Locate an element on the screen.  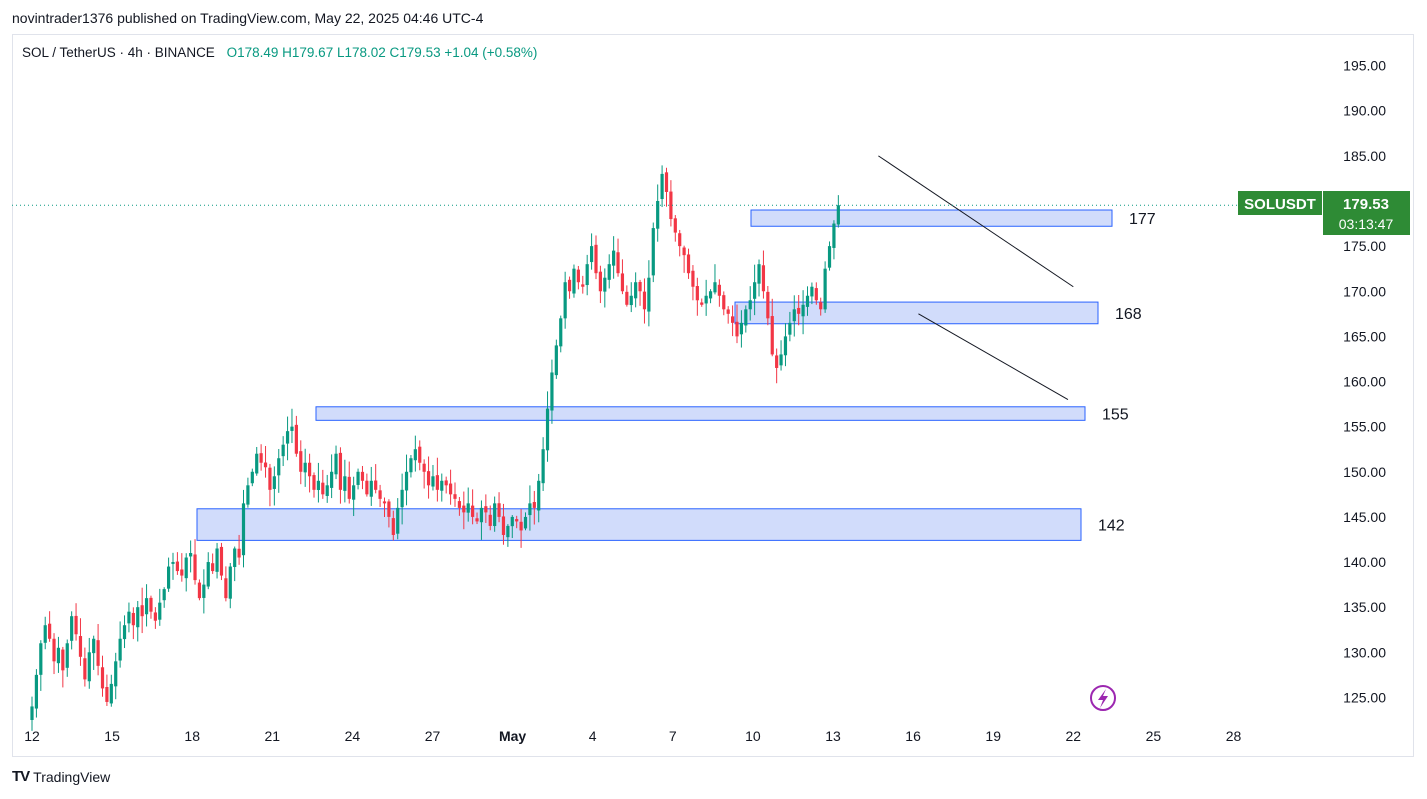
y-tick-label: 130.00 is located at coordinates (1364, 652).